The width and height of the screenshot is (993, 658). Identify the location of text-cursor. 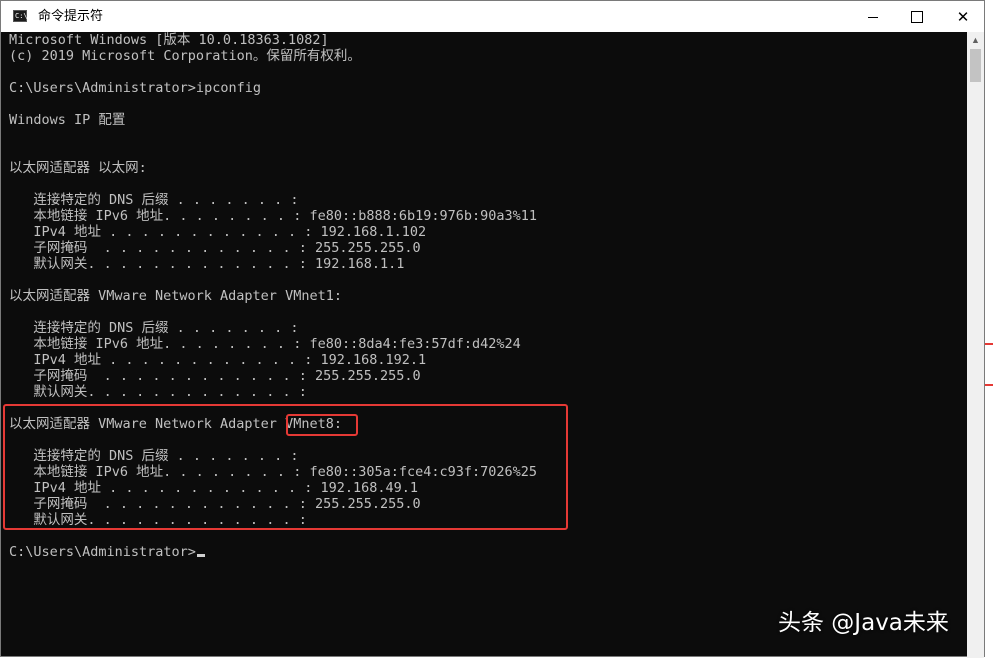
(200, 555).